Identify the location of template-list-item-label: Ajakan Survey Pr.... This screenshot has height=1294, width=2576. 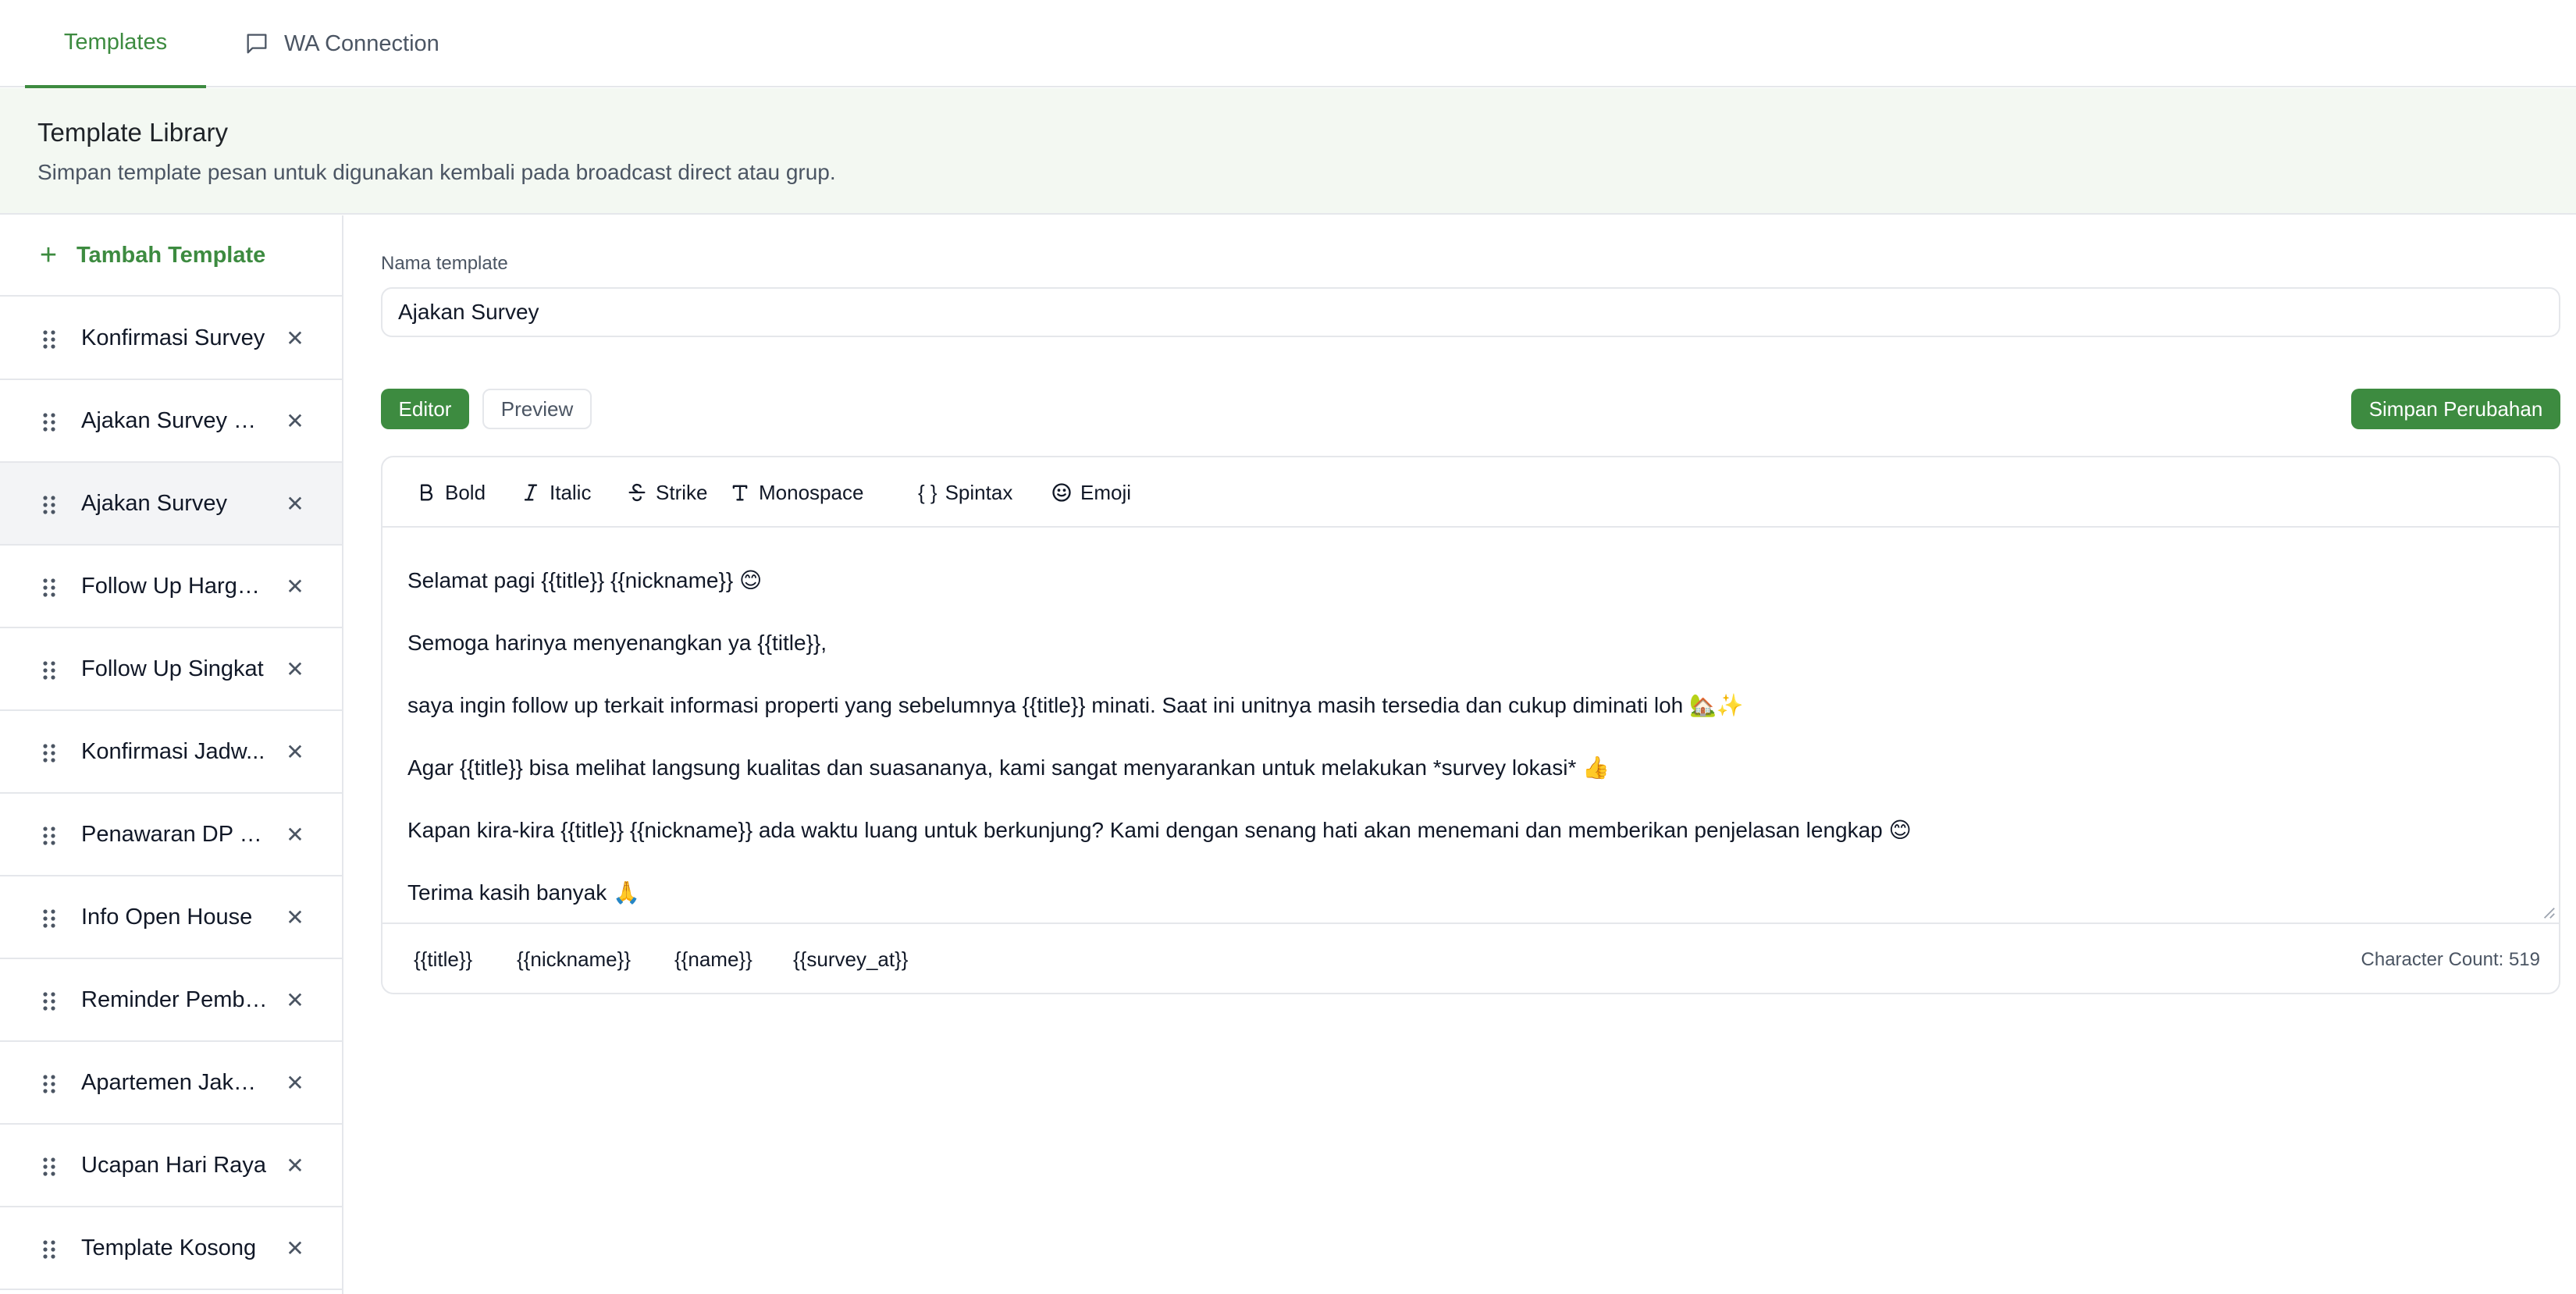
(175, 420).